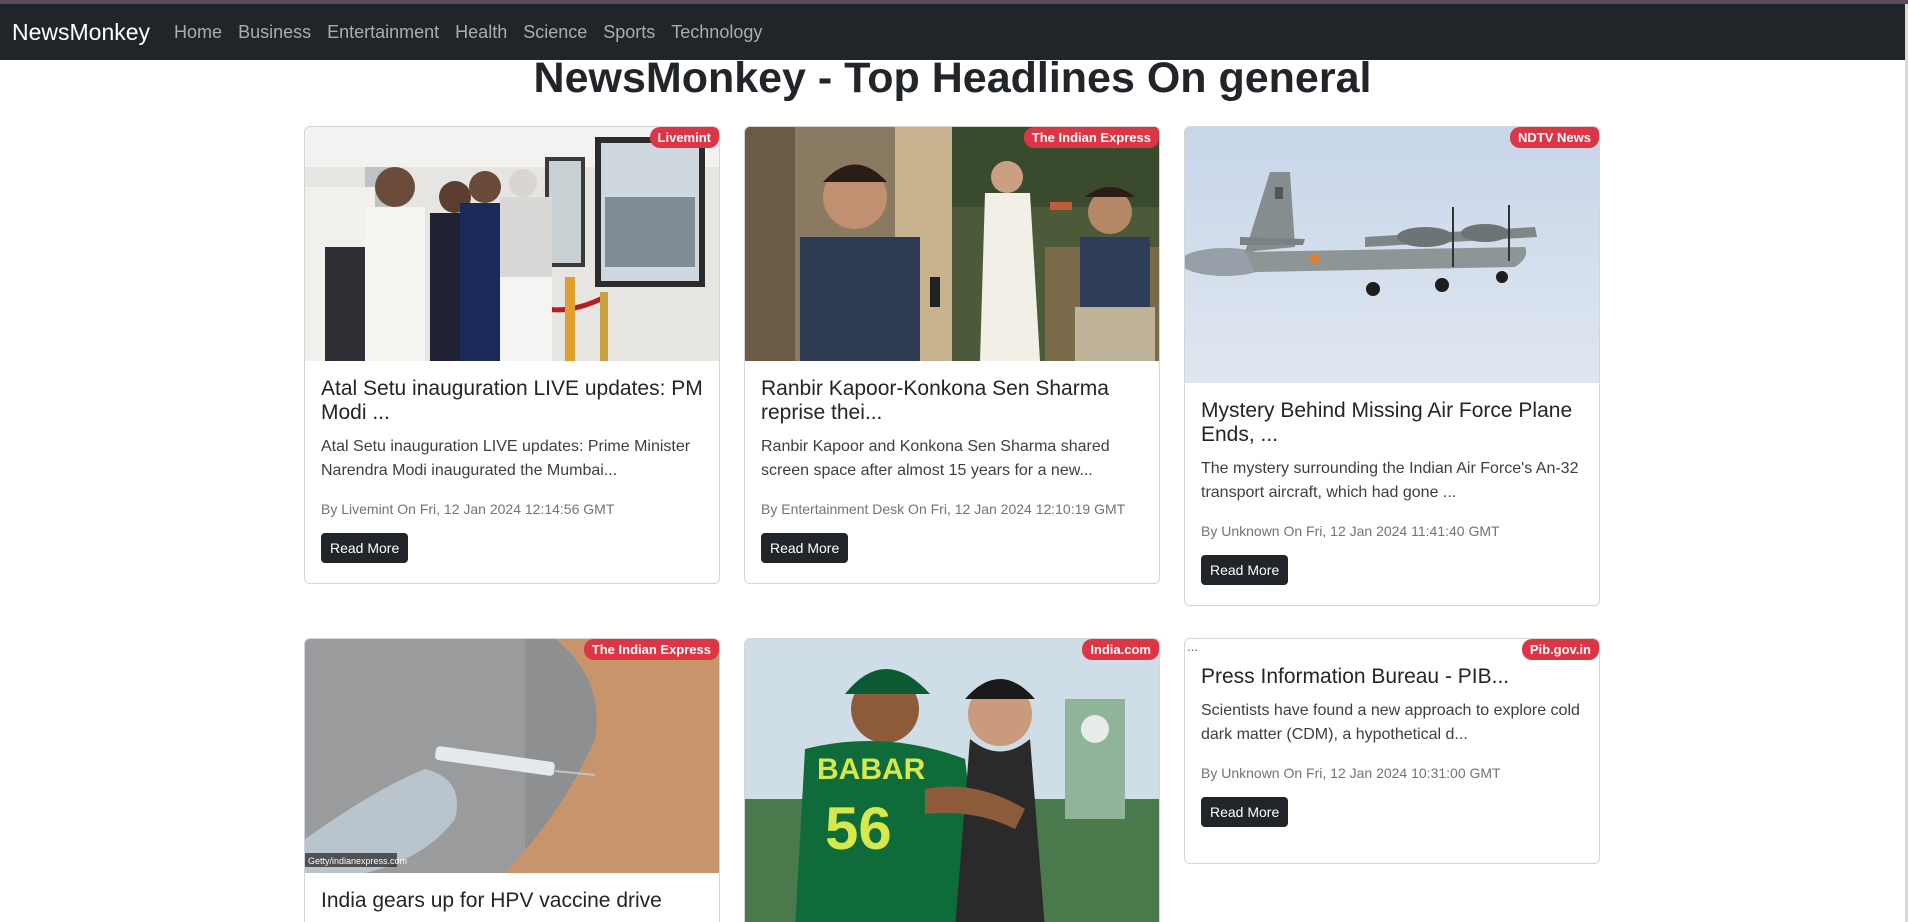 This screenshot has width=1908, height=922. I want to click on jersey-number: 56, so click(858, 828).